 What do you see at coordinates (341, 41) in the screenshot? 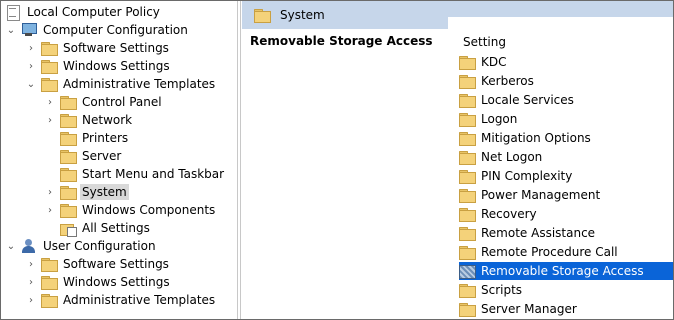
I see `description-heading: Removable Storage Access` at bounding box center [341, 41].